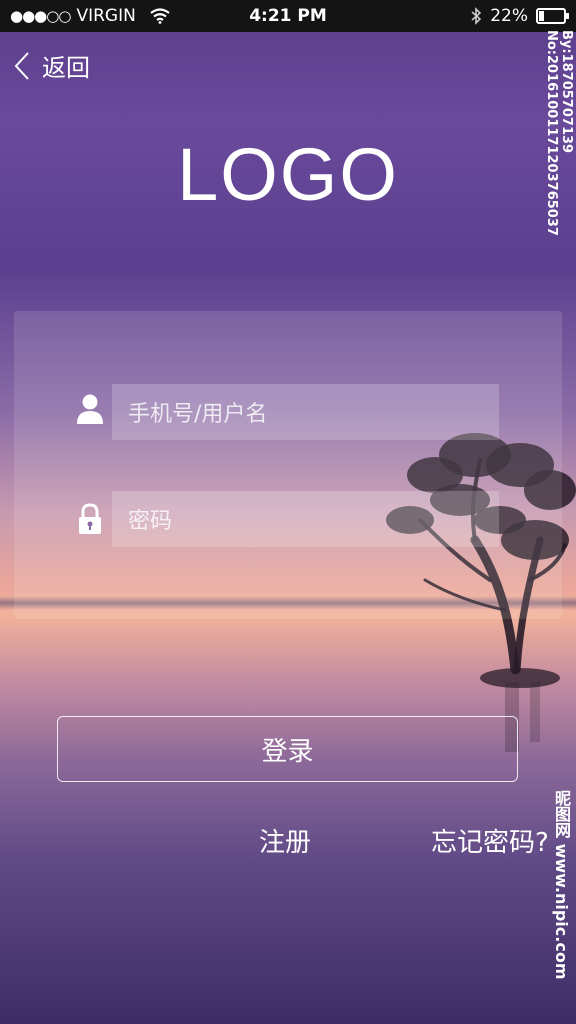 This screenshot has width=576, height=1024. I want to click on status-time: 4:21 PM, so click(288, 16).